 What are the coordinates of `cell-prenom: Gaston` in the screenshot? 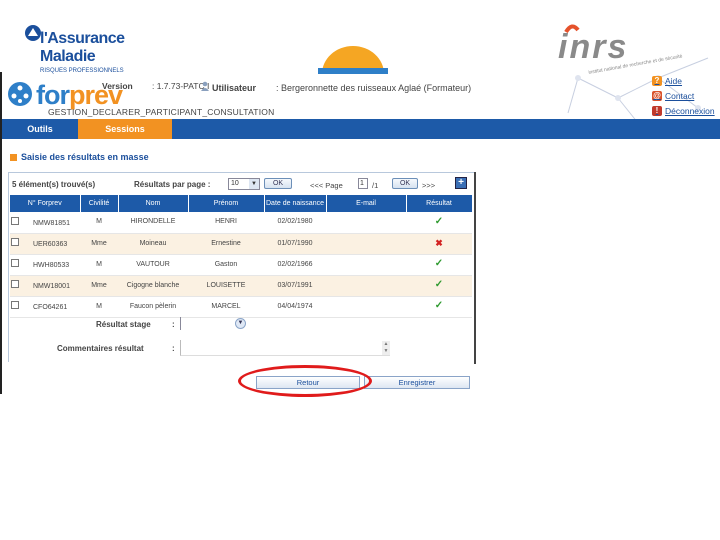 It's located at (226, 265).